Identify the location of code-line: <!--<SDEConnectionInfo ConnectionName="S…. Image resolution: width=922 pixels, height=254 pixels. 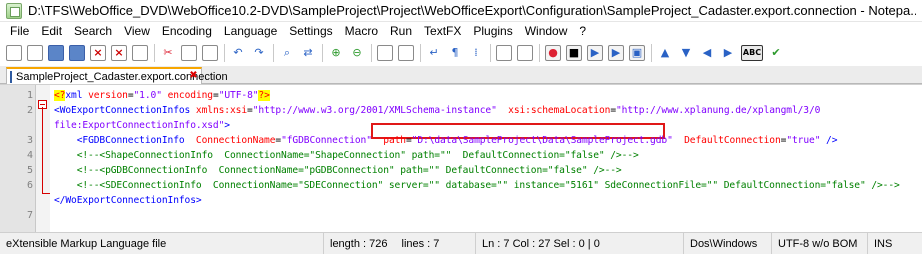
(477, 185).